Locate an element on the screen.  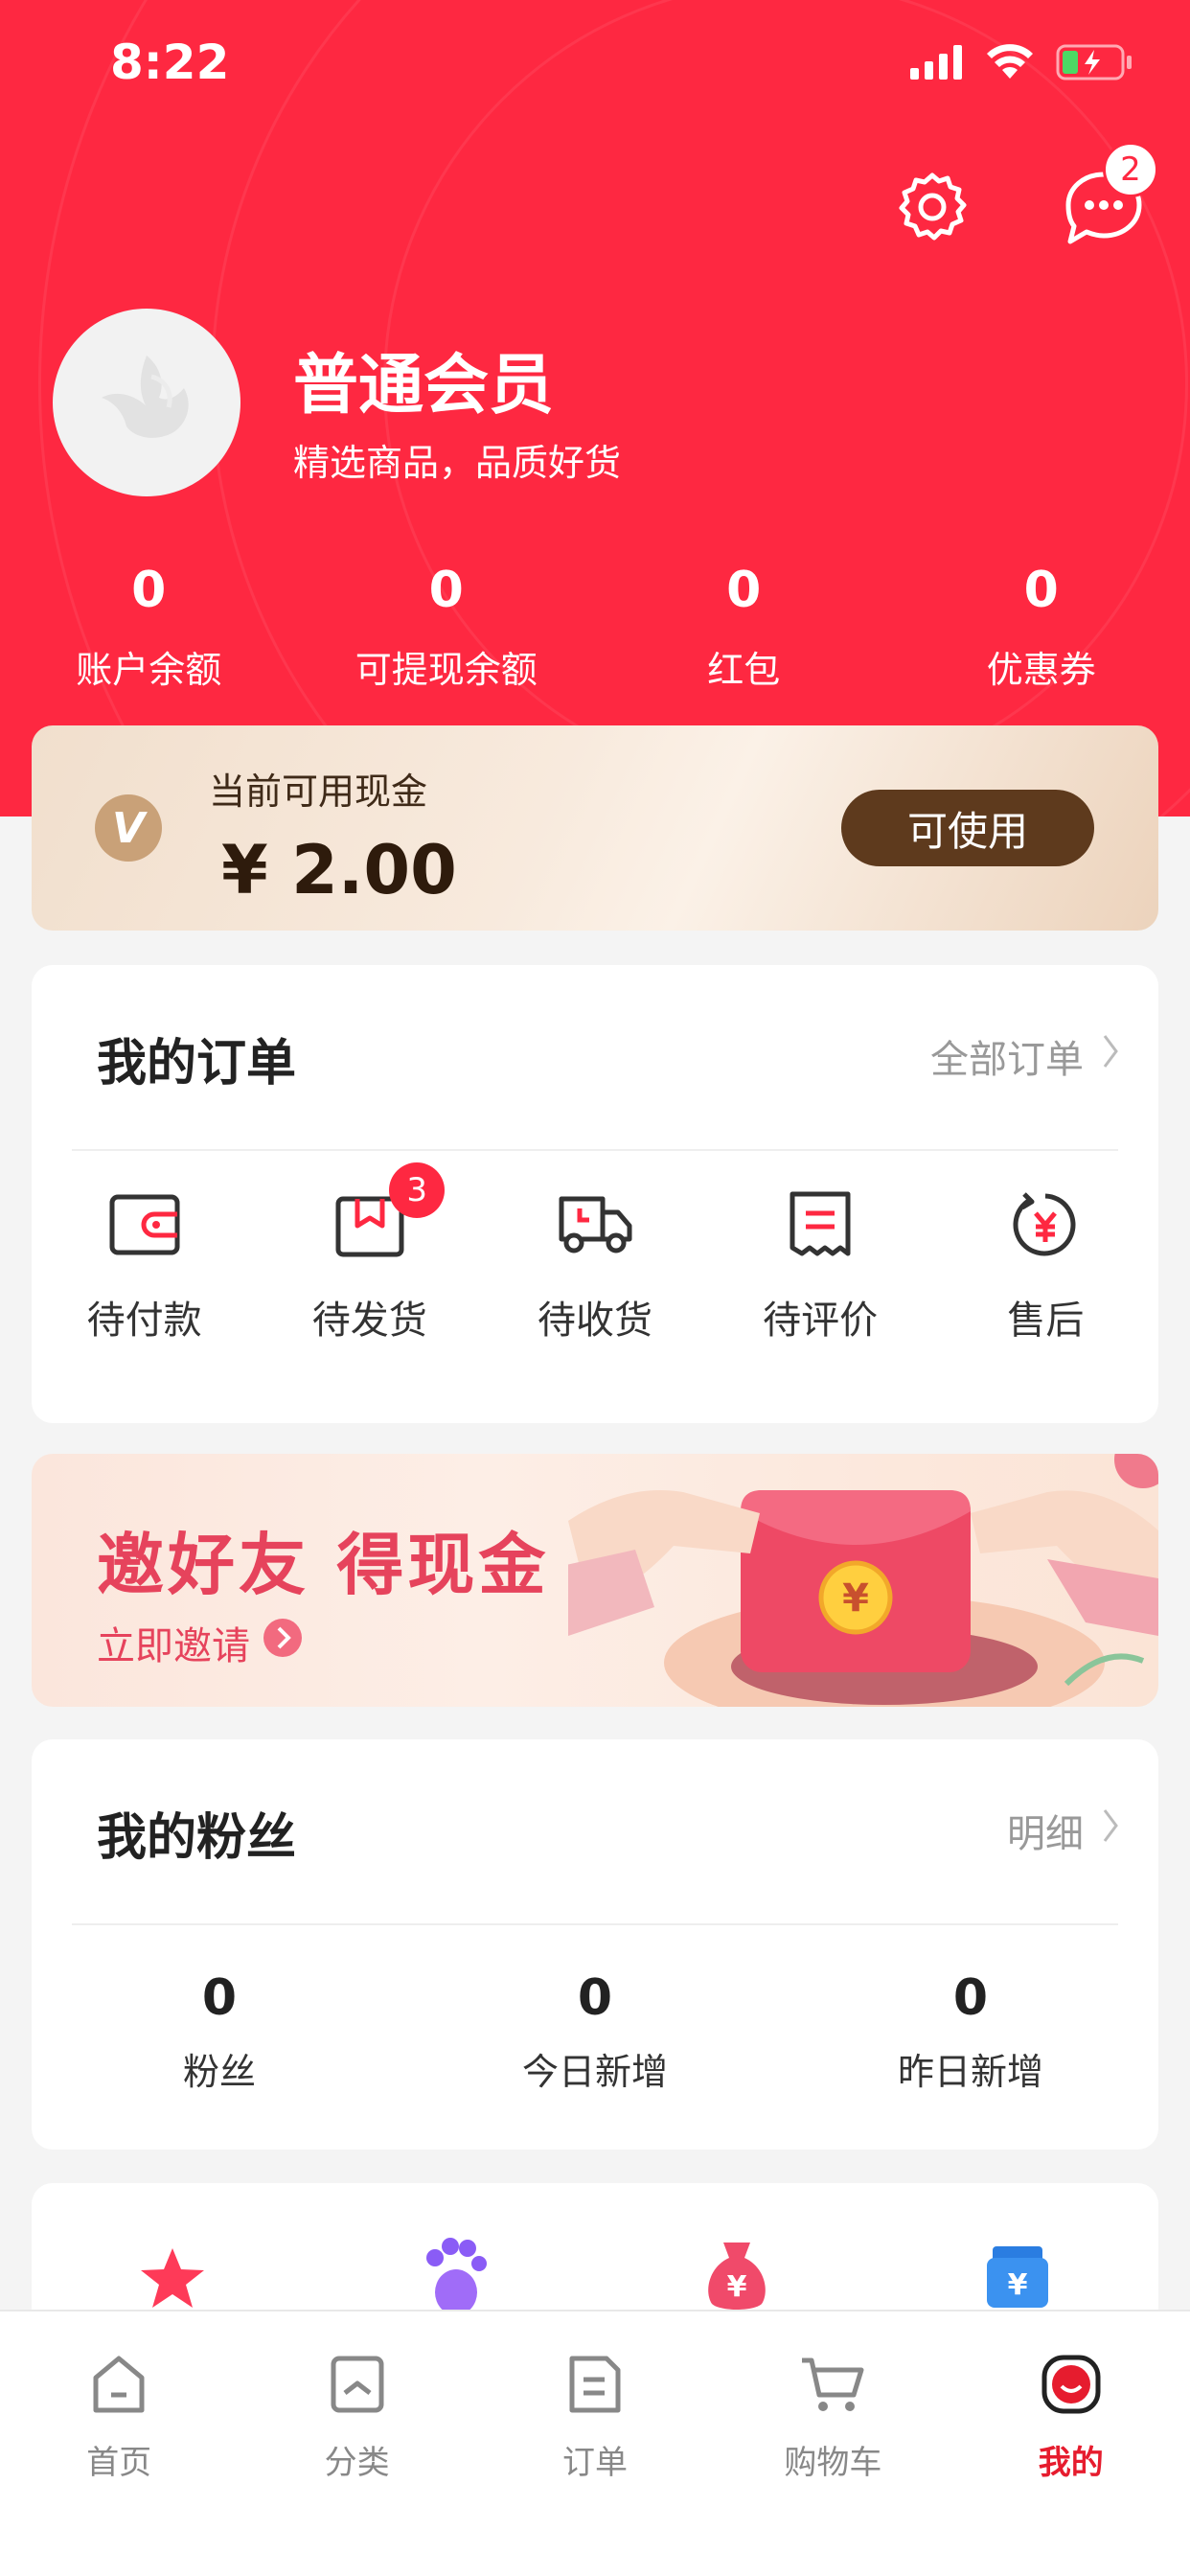
status-time: 8:22 is located at coordinates (170, 62).